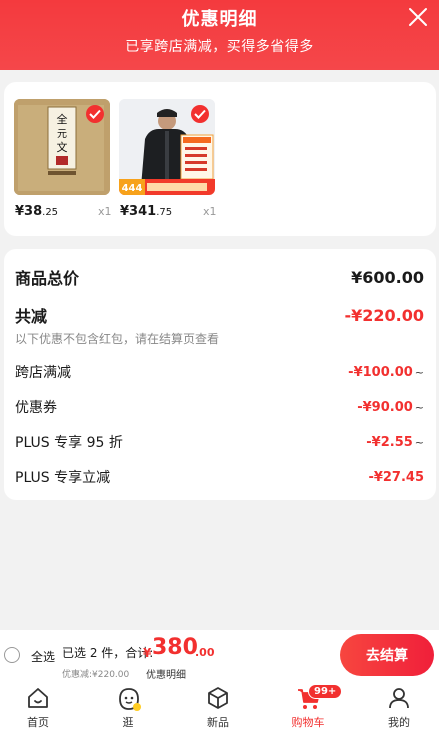  Describe the element at coordinates (325, 691) in the screenshot. I see `cart-badge: 99+` at that location.